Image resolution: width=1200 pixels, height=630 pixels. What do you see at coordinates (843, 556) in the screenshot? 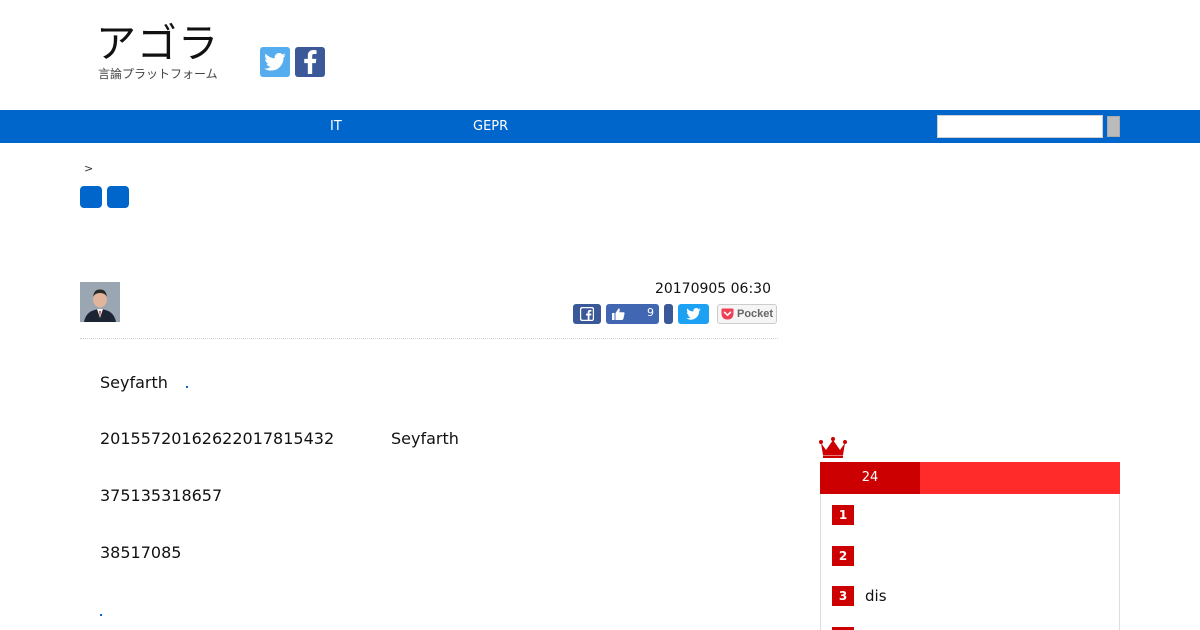
I see `rank-number: 2` at bounding box center [843, 556].